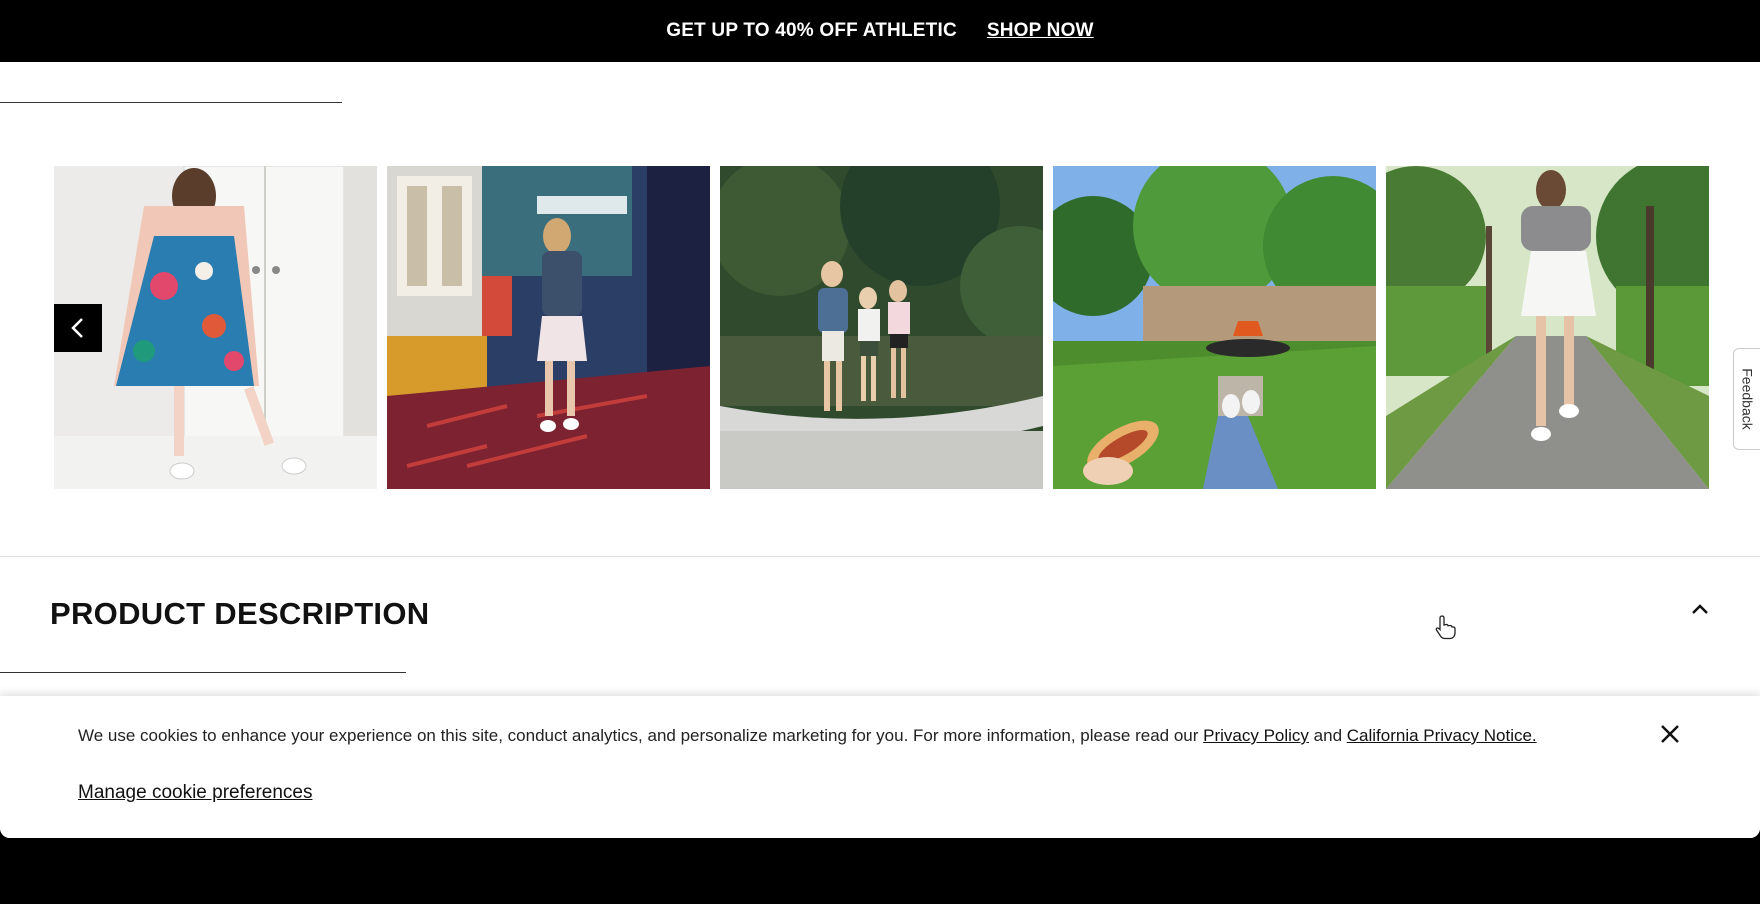  Describe the element at coordinates (1256, 735) in the screenshot. I see `privacy-policy-link: Privacy Policy` at that location.